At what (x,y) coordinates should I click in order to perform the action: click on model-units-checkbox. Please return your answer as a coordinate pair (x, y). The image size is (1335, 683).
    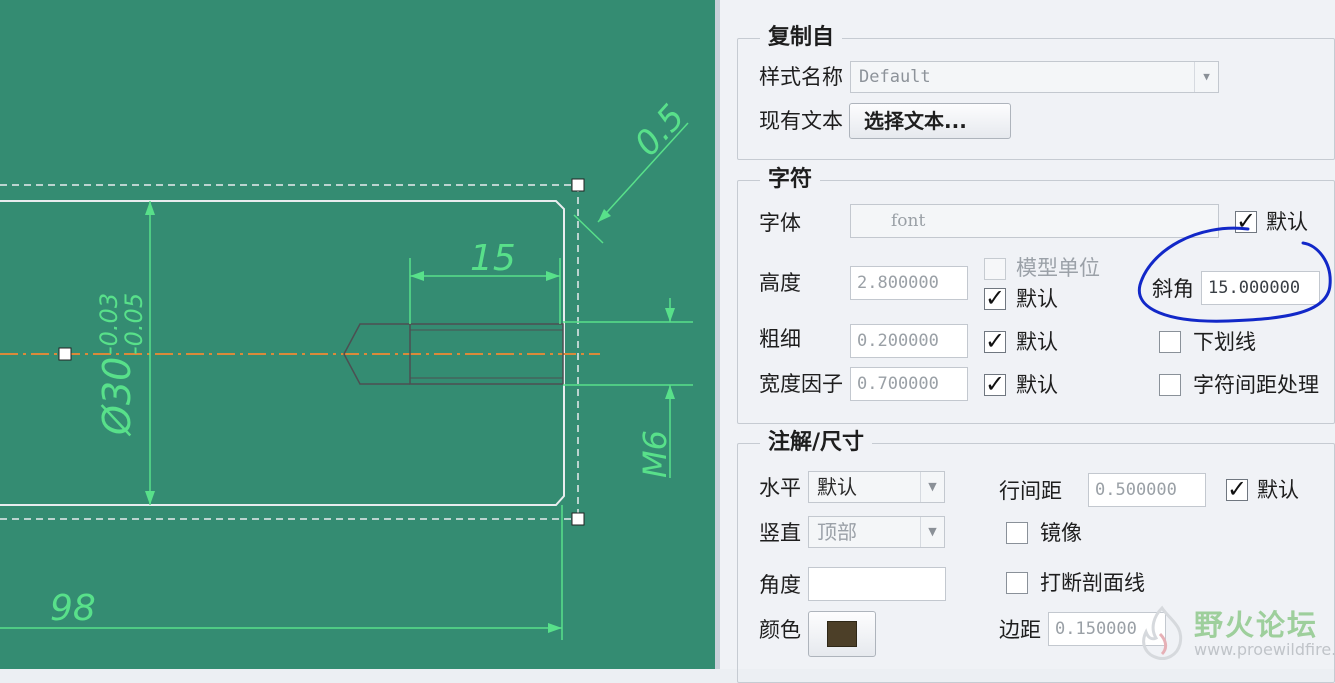
    Looking at the image, I should click on (995, 269).